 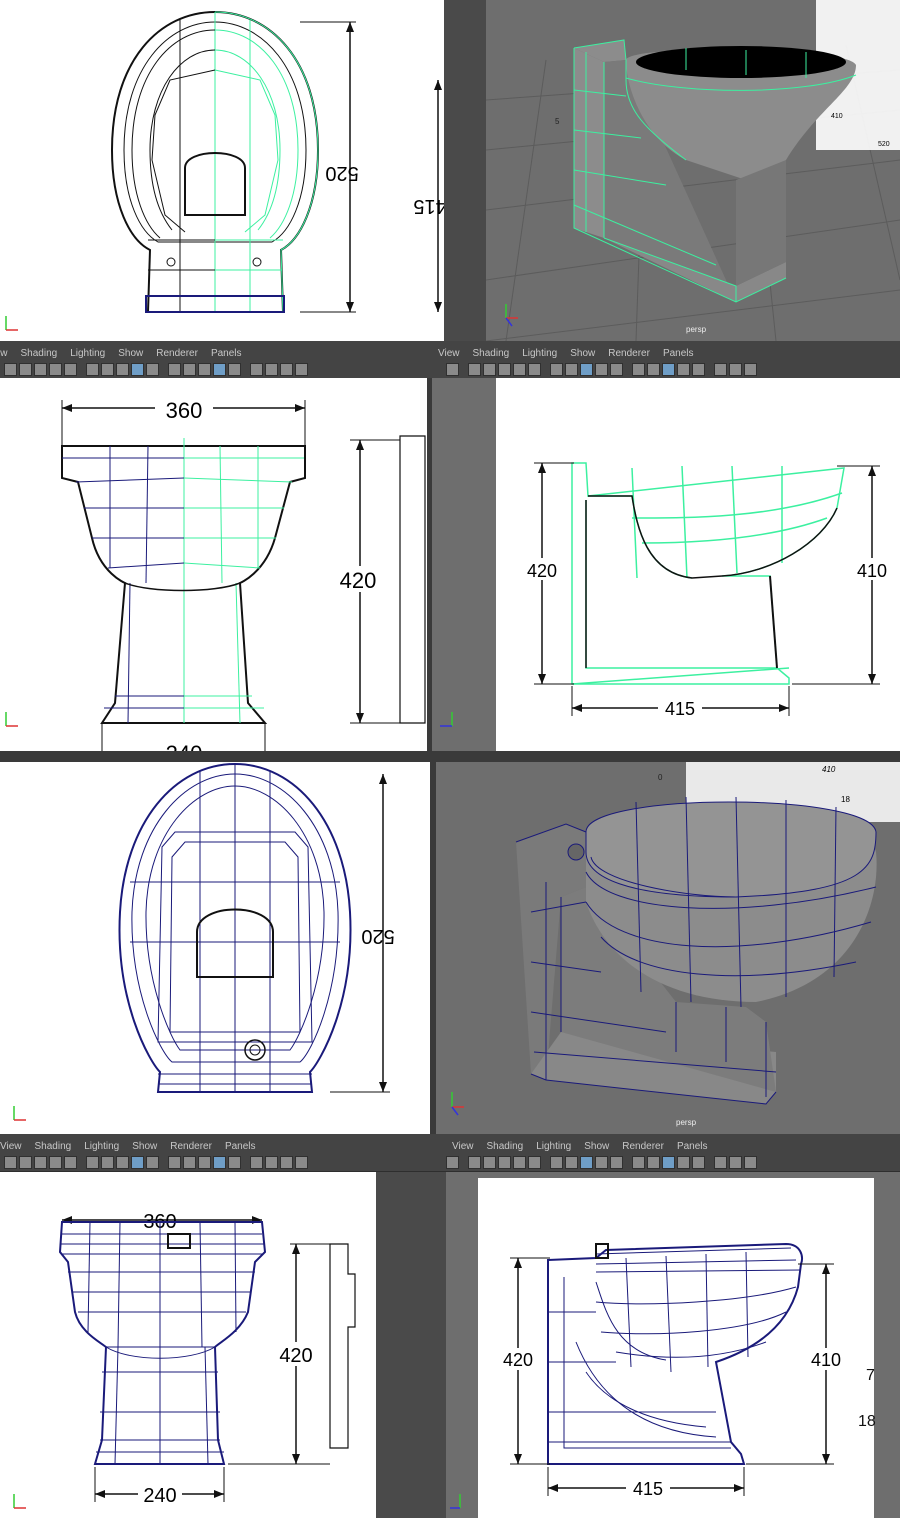 What do you see at coordinates (429, 564) in the screenshot?
I see `panel-divider-v2` at bounding box center [429, 564].